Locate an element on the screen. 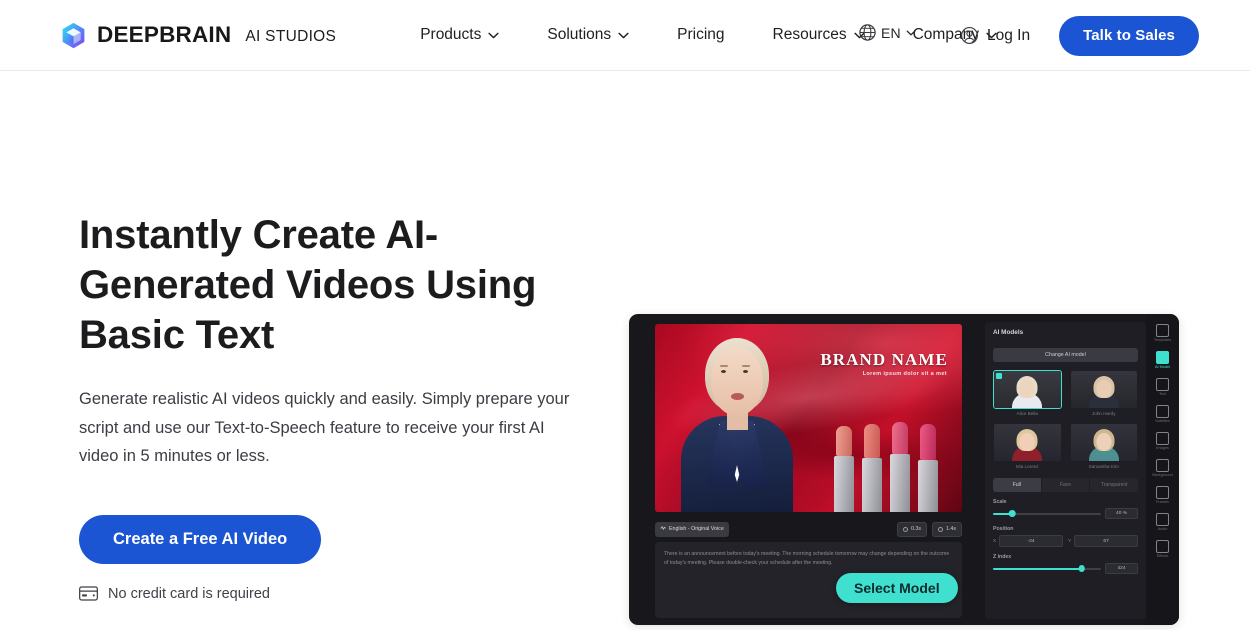 The width and height of the screenshot is (1250, 630). change-ai-model-button: Change AI model is located at coordinates (1065, 355).